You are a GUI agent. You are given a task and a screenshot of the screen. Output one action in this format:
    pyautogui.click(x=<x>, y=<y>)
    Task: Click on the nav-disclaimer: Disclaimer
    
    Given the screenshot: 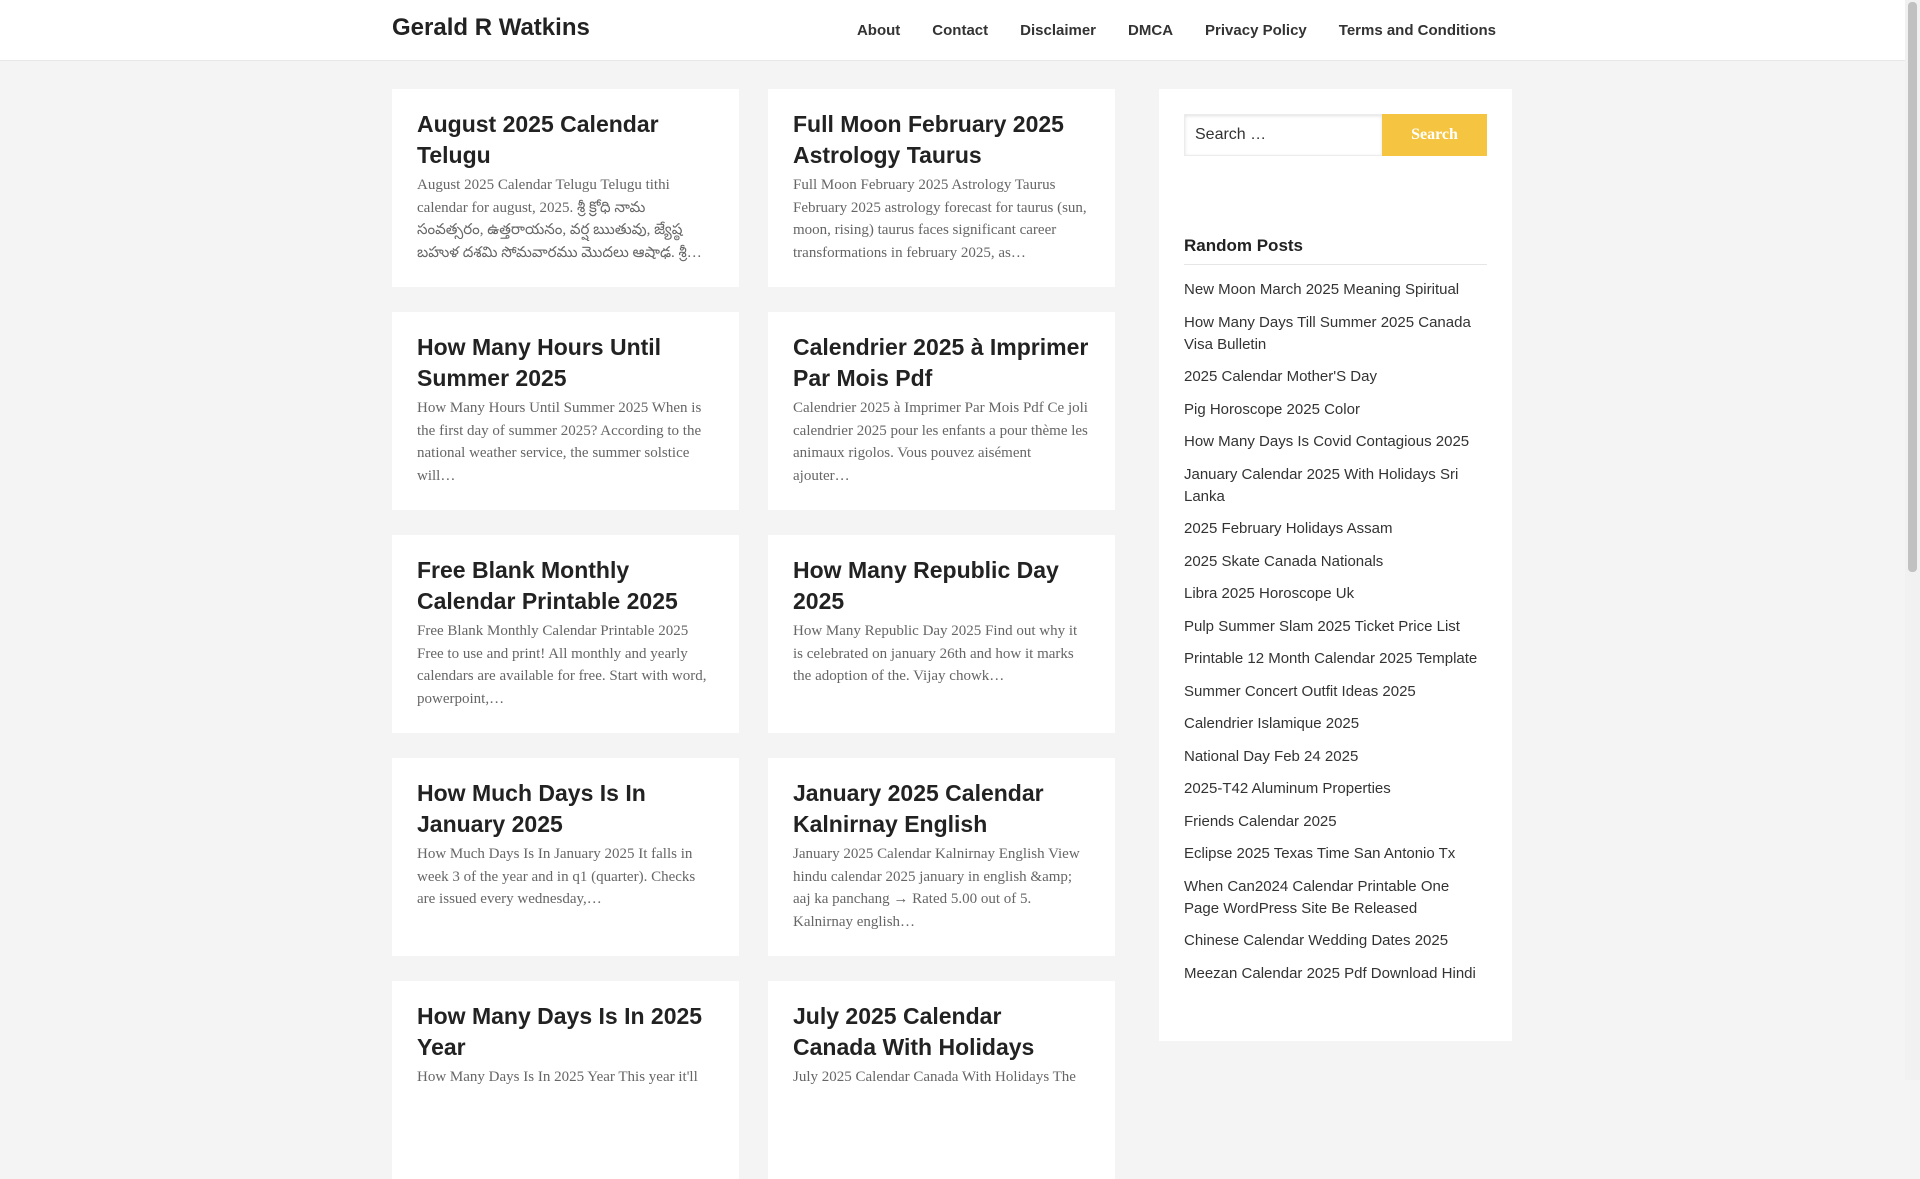 What is the action you would take?
    pyautogui.click(x=1058, y=30)
    